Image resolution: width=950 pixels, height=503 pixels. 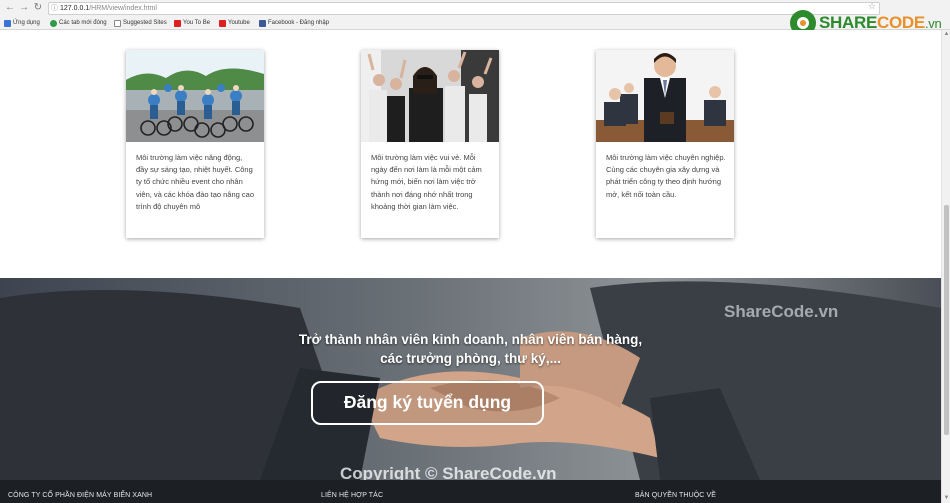 I want to click on cycling-event-photo, so click(x=195, y=96).